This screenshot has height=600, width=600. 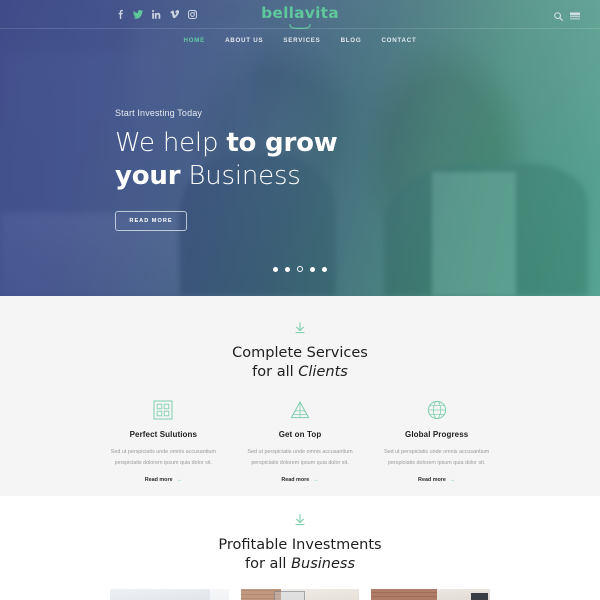 I want to click on hero-headline-part-3: your, so click(x=148, y=175).